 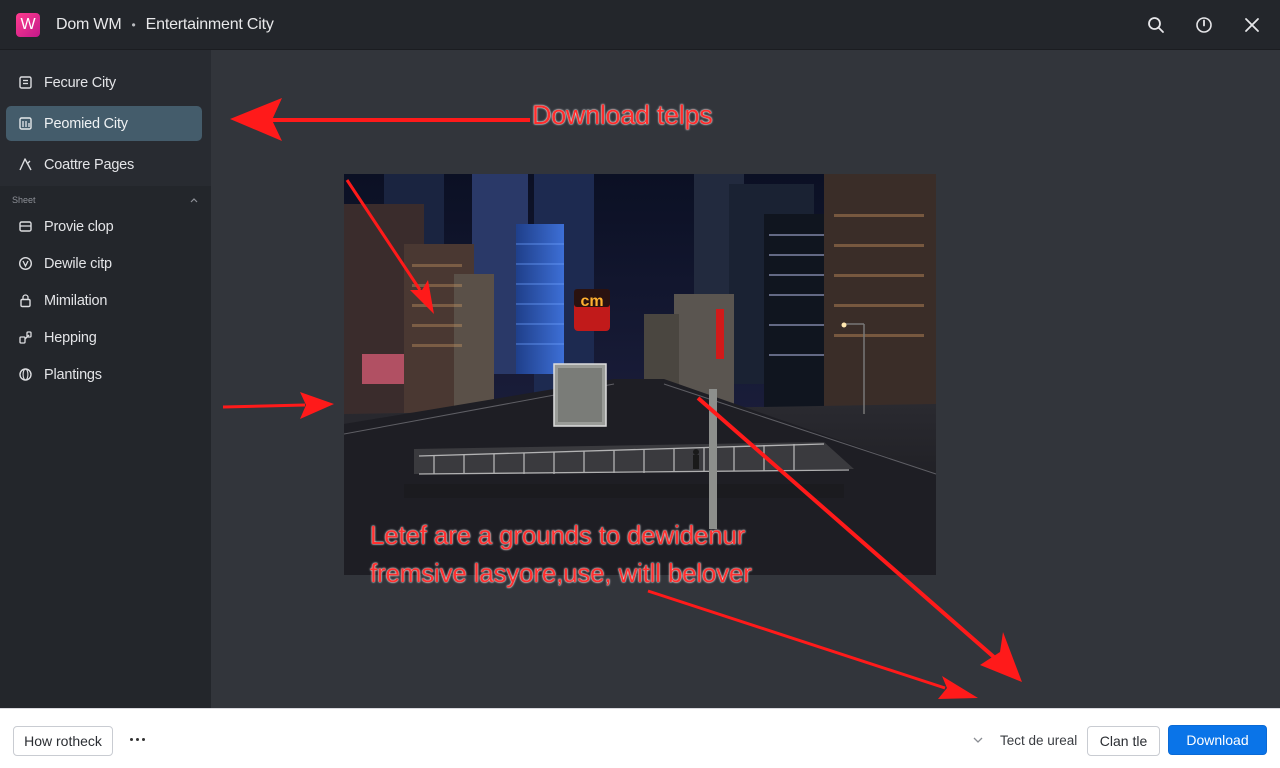 What do you see at coordinates (78, 263) in the screenshot?
I see `sidebar-item-label: Dewile citp` at bounding box center [78, 263].